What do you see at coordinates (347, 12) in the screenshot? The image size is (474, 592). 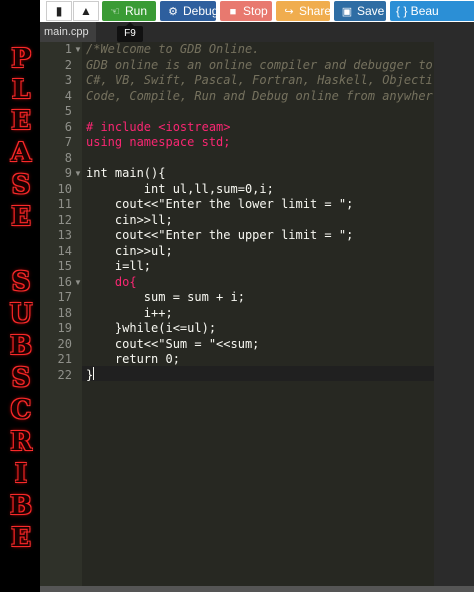 I see `save-icon: ▣` at bounding box center [347, 12].